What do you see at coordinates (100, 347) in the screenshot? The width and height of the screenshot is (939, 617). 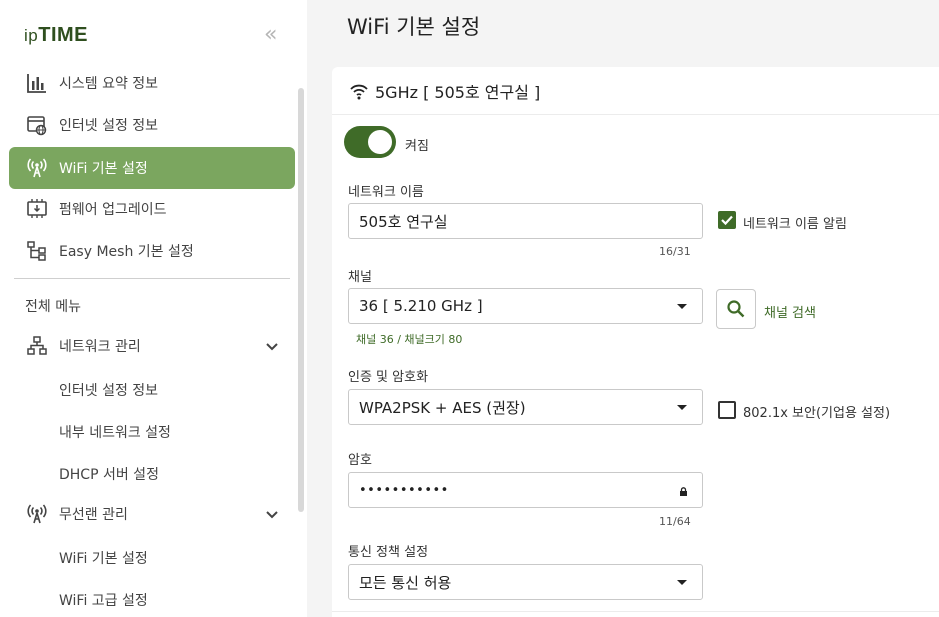 I see `sidebar-group-label: 네트워크 관리` at bounding box center [100, 347].